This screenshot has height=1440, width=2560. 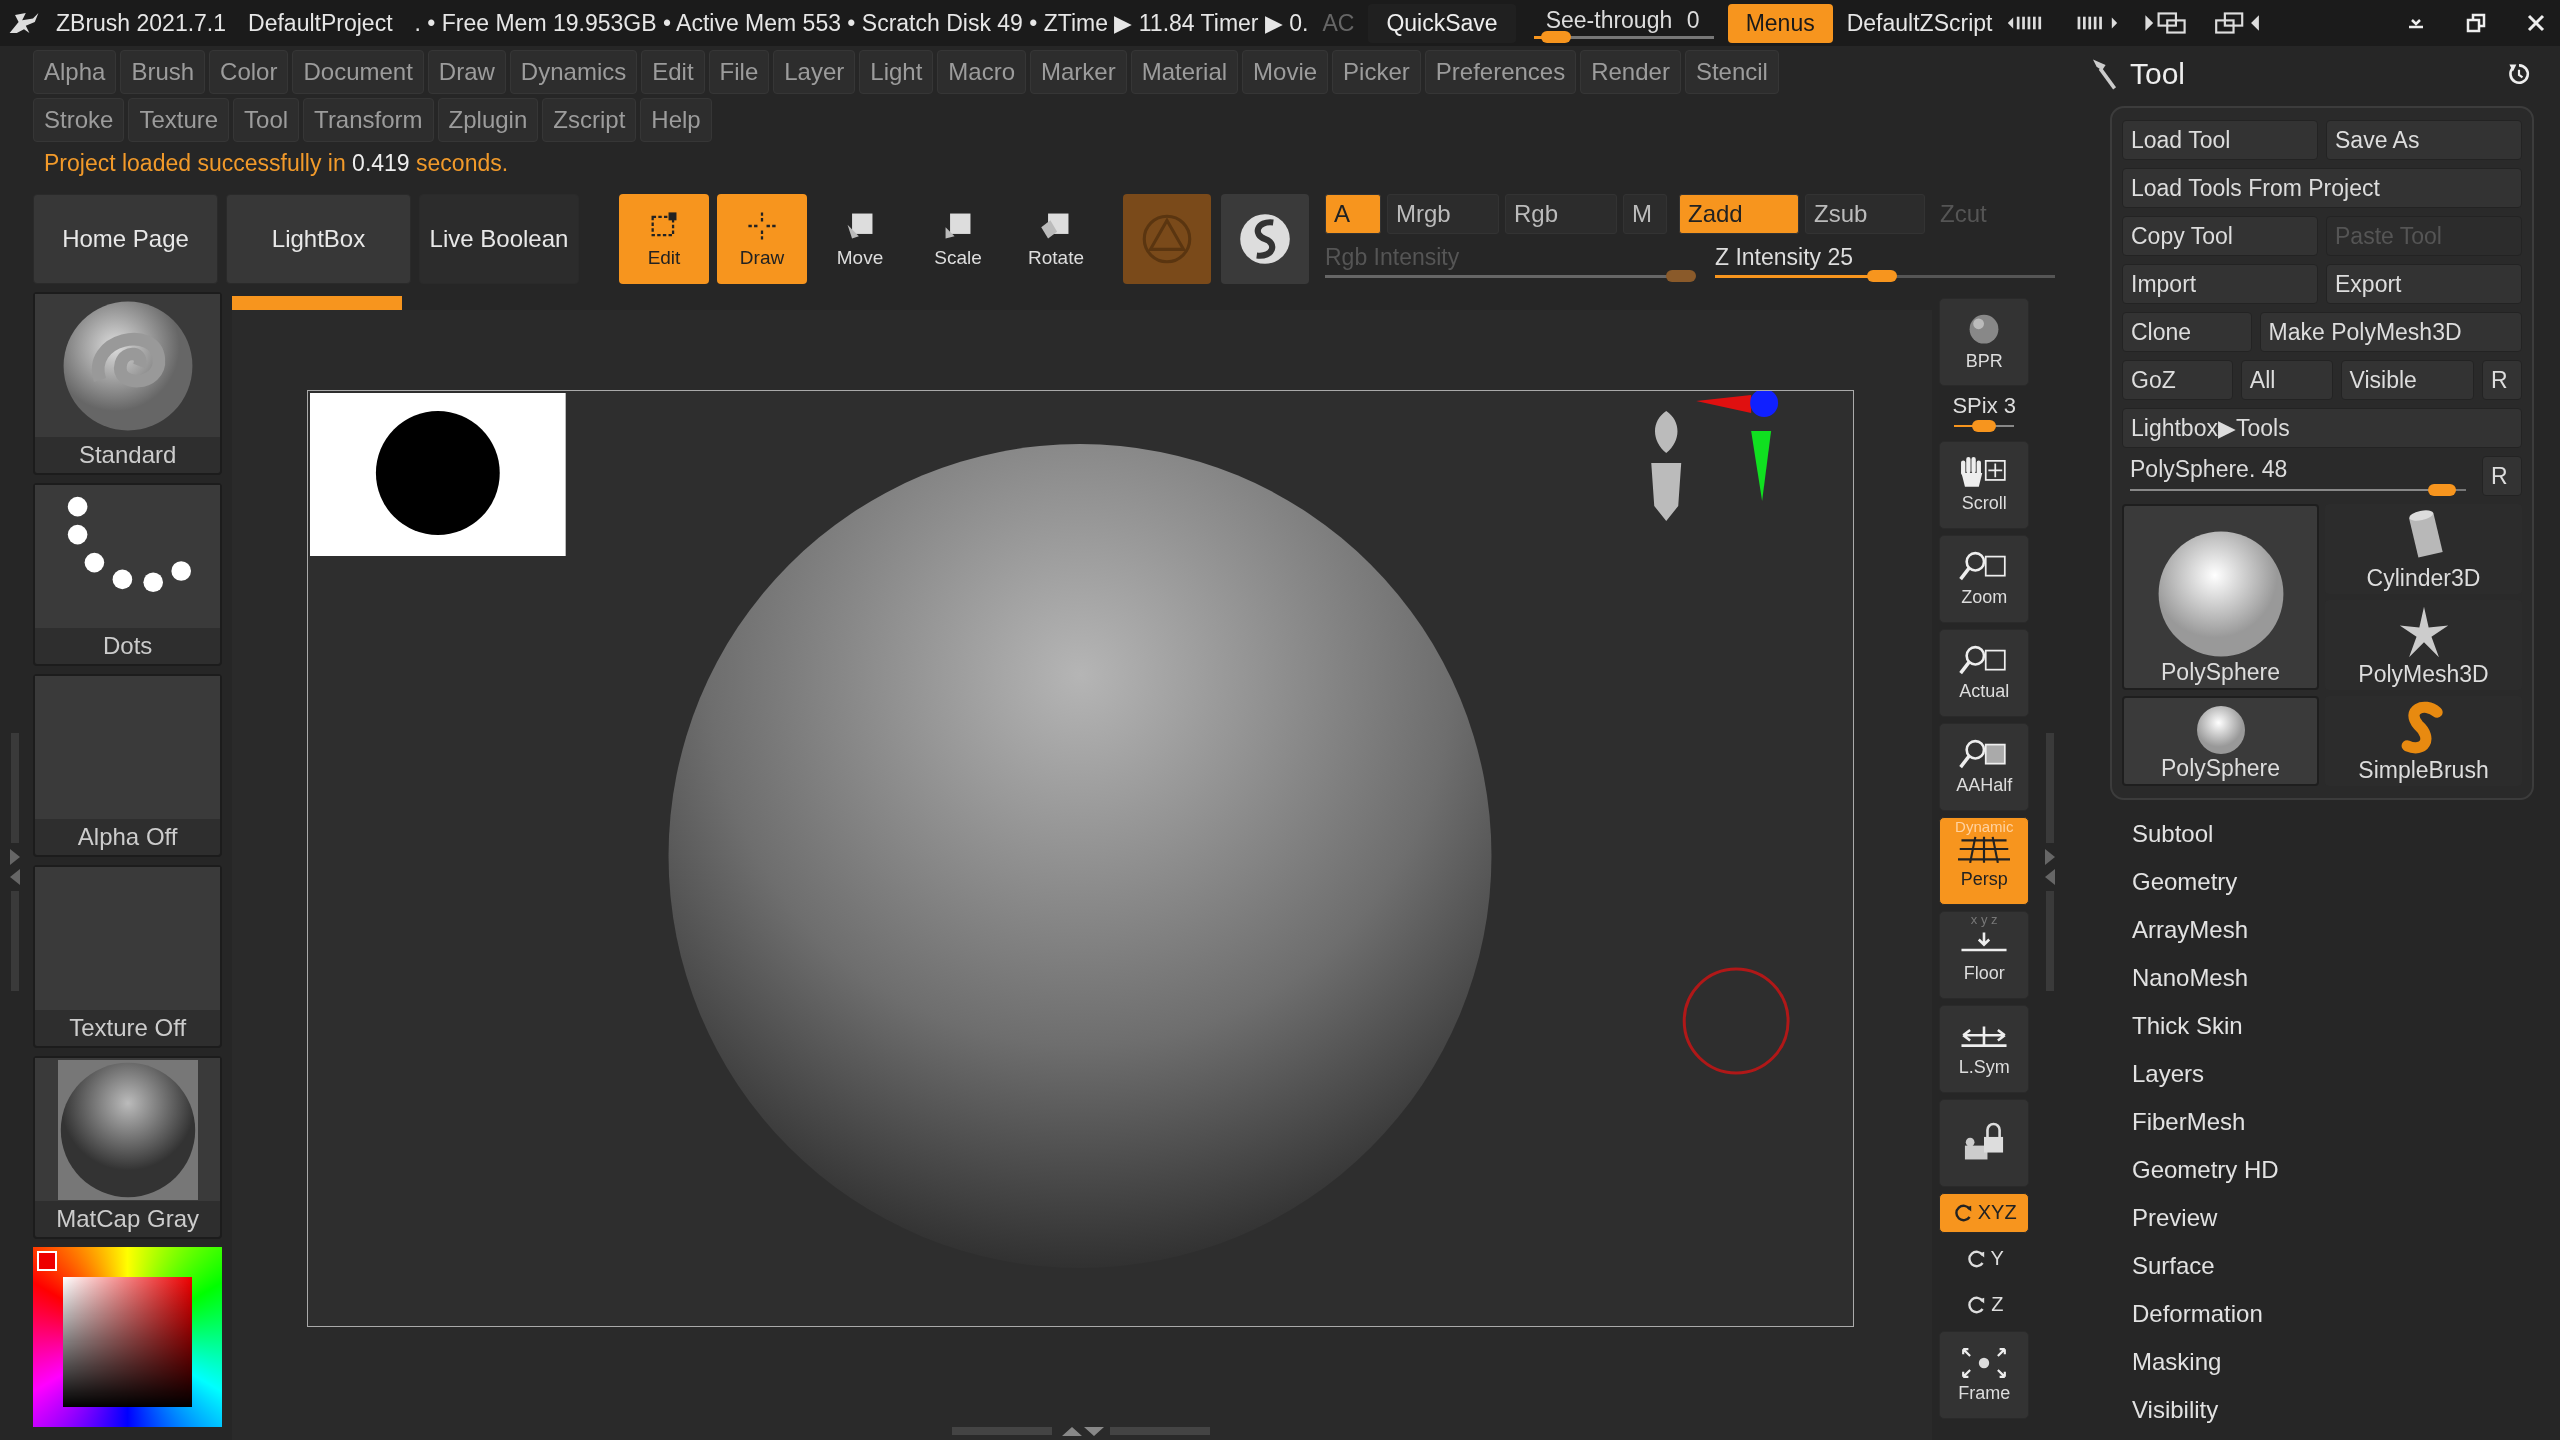 I want to click on tool-button: GoZ, so click(x=2177, y=380).